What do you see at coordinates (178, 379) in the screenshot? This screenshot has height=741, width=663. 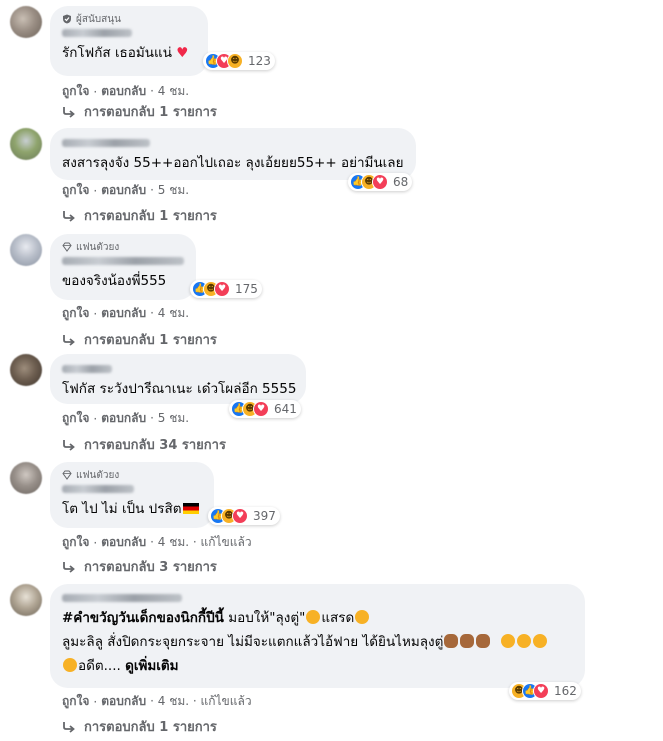 I see `comment-bubble: โฟกัส ระวังปารีณาเนะ เด๋วโผล่อีก 5555` at bounding box center [178, 379].